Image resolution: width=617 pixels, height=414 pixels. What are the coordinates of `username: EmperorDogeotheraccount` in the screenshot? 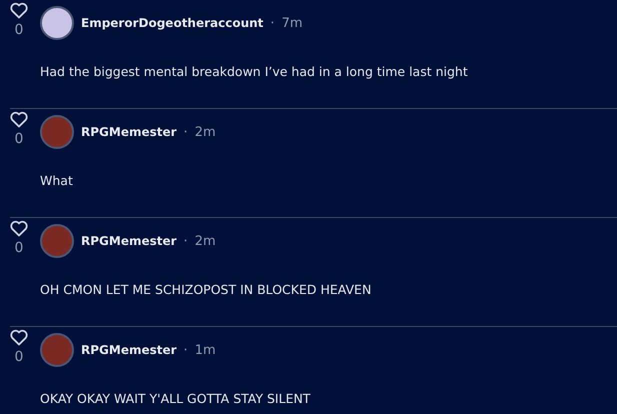 It's located at (172, 23).